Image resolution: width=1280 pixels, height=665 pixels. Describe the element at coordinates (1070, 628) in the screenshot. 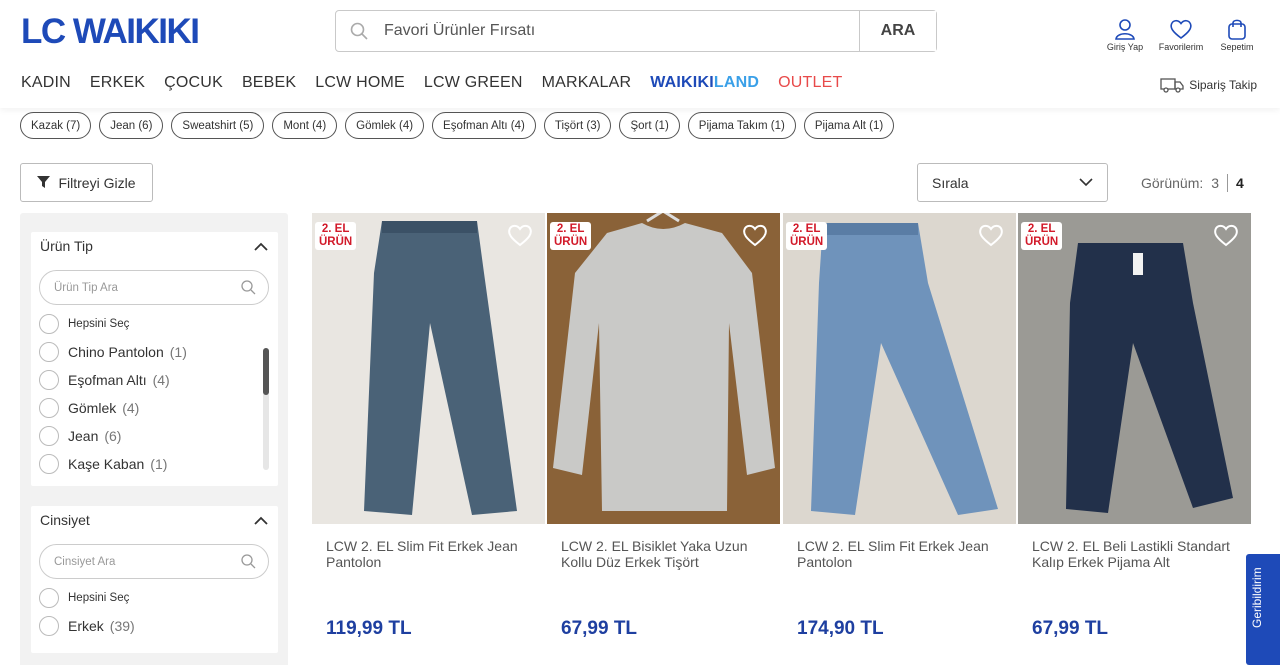

I see `product-price: 67,99 TL` at that location.